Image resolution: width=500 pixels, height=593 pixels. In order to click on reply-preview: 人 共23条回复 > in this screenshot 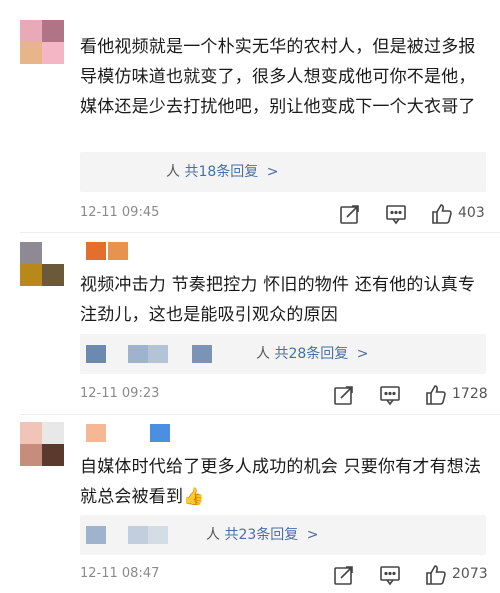, I will do `click(283, 535)`.